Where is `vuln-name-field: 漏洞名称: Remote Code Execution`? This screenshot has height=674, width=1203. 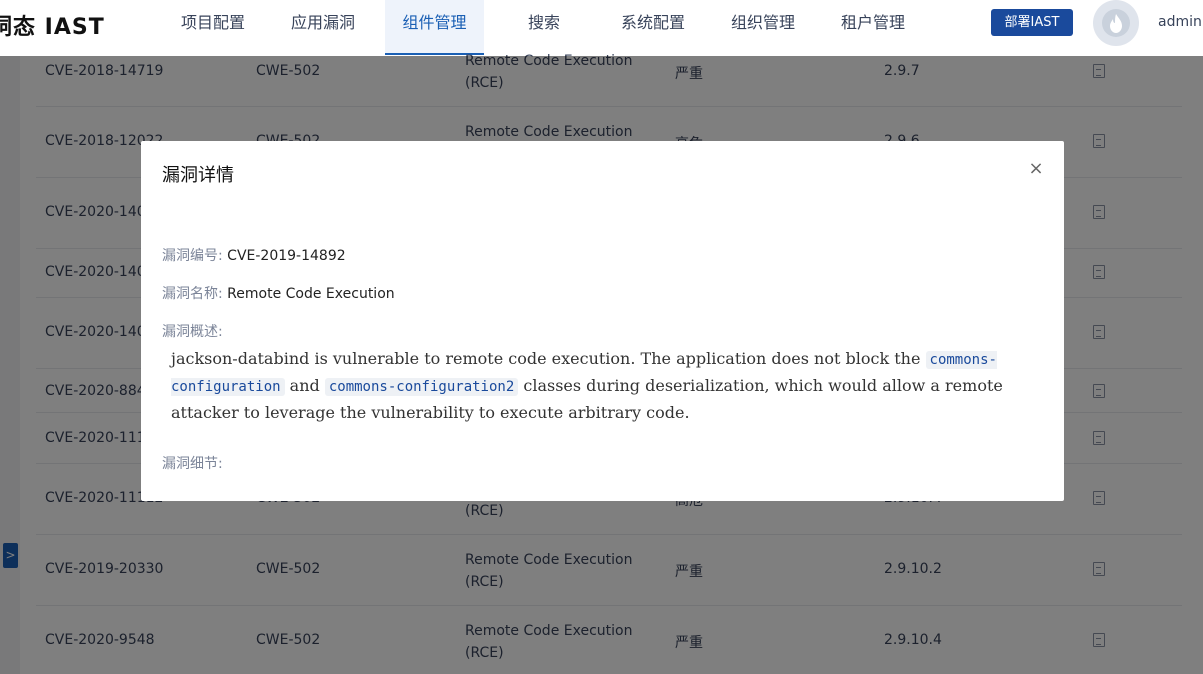 vuln-name-field: 漏洞名称: Remote Code Execution is located at coordinates (278, 293).